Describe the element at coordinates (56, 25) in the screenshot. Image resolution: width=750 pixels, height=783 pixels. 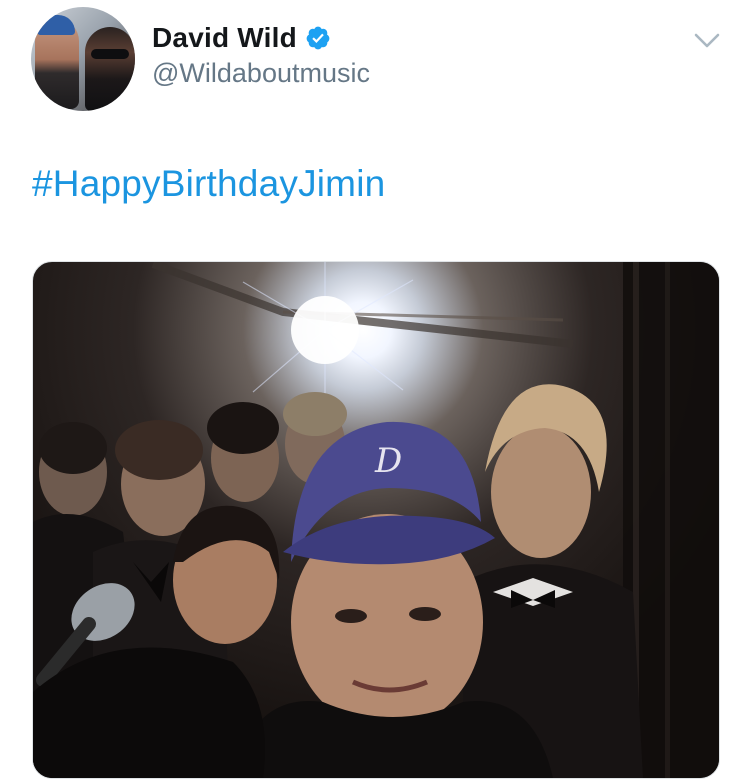
I see `avatar-cap` at that location.